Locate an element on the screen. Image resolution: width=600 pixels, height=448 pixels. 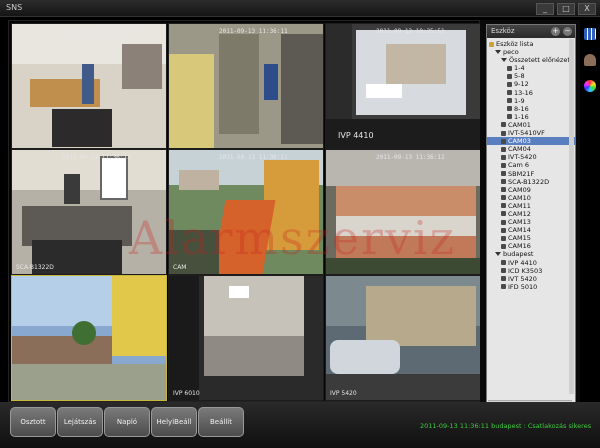
tree-item: 9-12 is located at coordinates (531, 84).